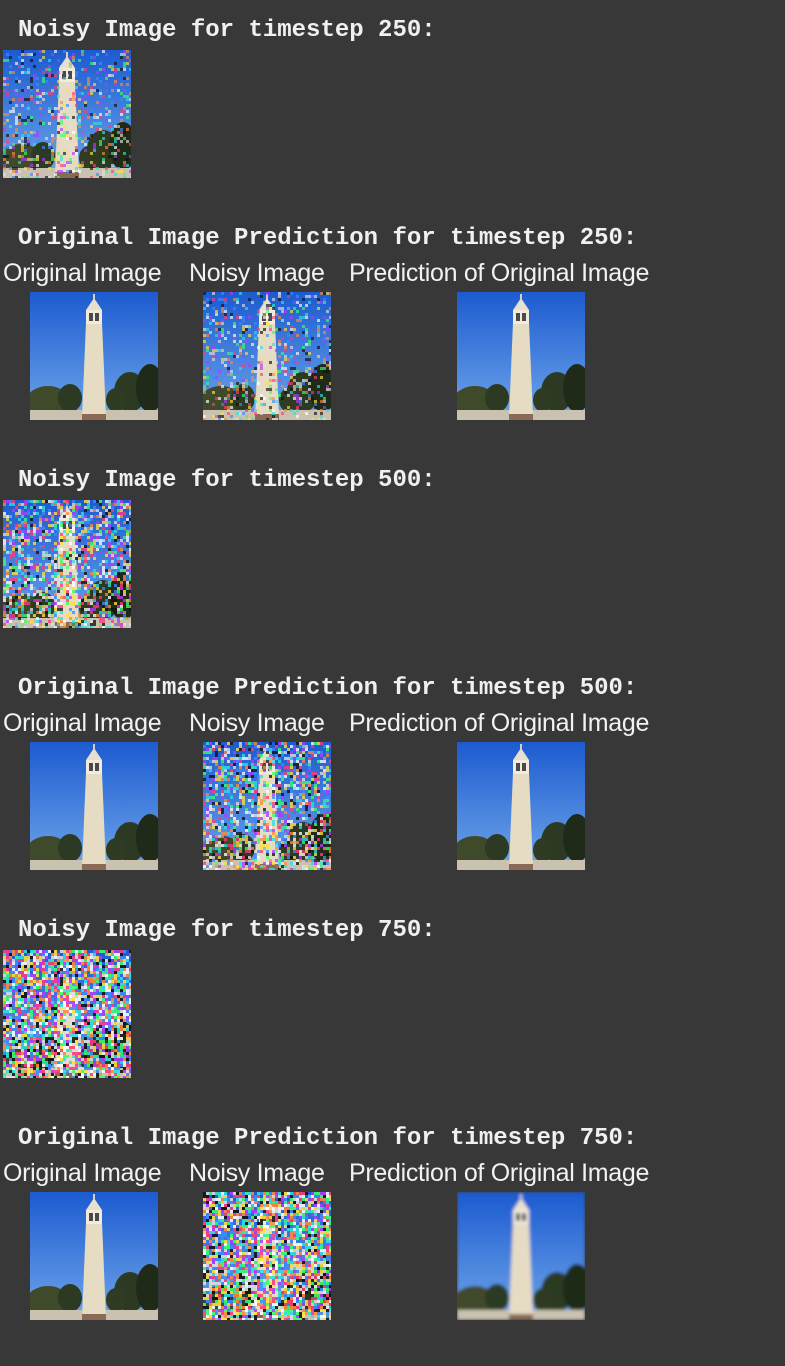 This screenshot has height=1366, width=785. I want to click on noisy-image-title: Noisy Image for timestep 500:, so click(227, 480).